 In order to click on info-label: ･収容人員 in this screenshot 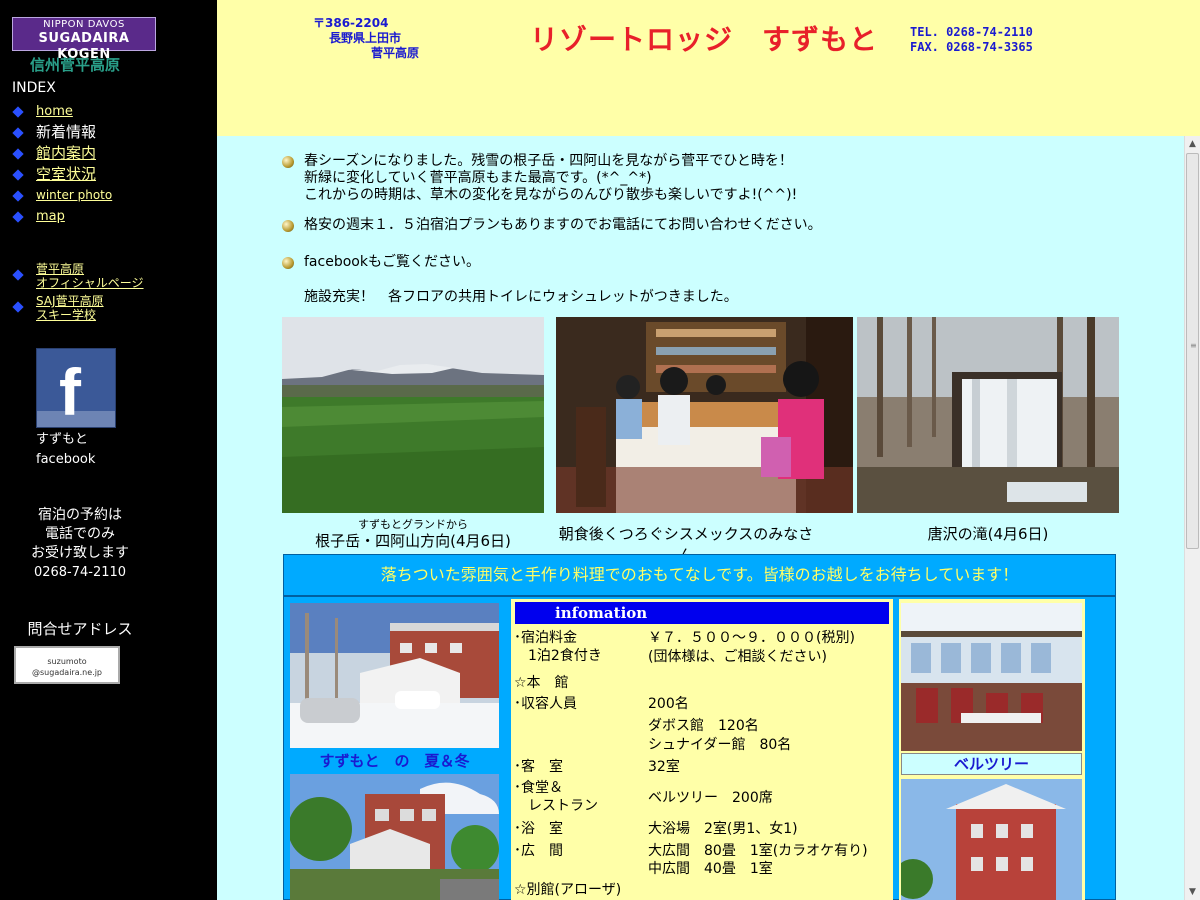, I will do `click(545, 704)`.